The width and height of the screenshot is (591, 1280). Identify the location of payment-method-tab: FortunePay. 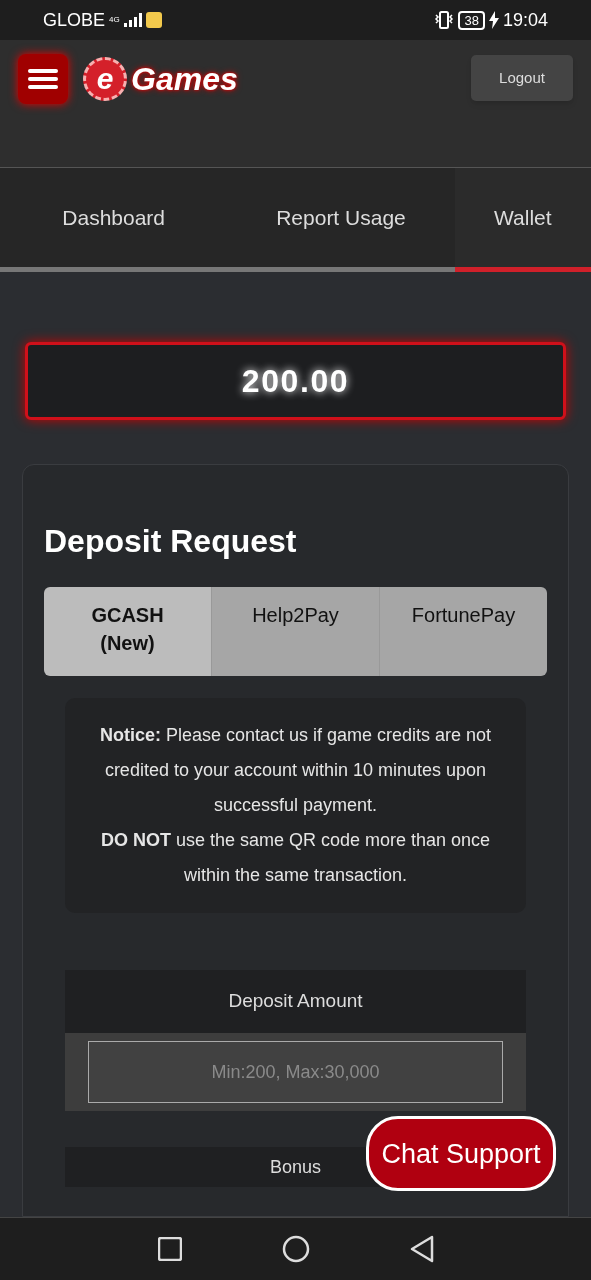
(463, 631).